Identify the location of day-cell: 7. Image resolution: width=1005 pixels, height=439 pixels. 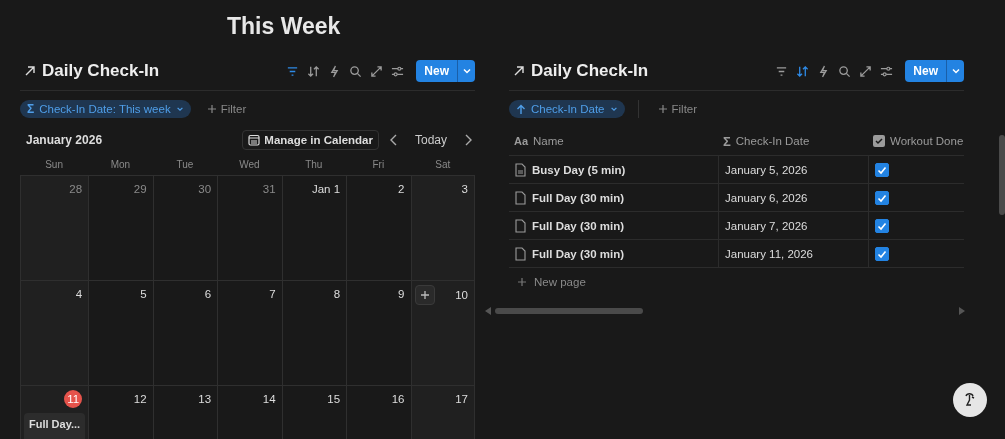
(249, 332).